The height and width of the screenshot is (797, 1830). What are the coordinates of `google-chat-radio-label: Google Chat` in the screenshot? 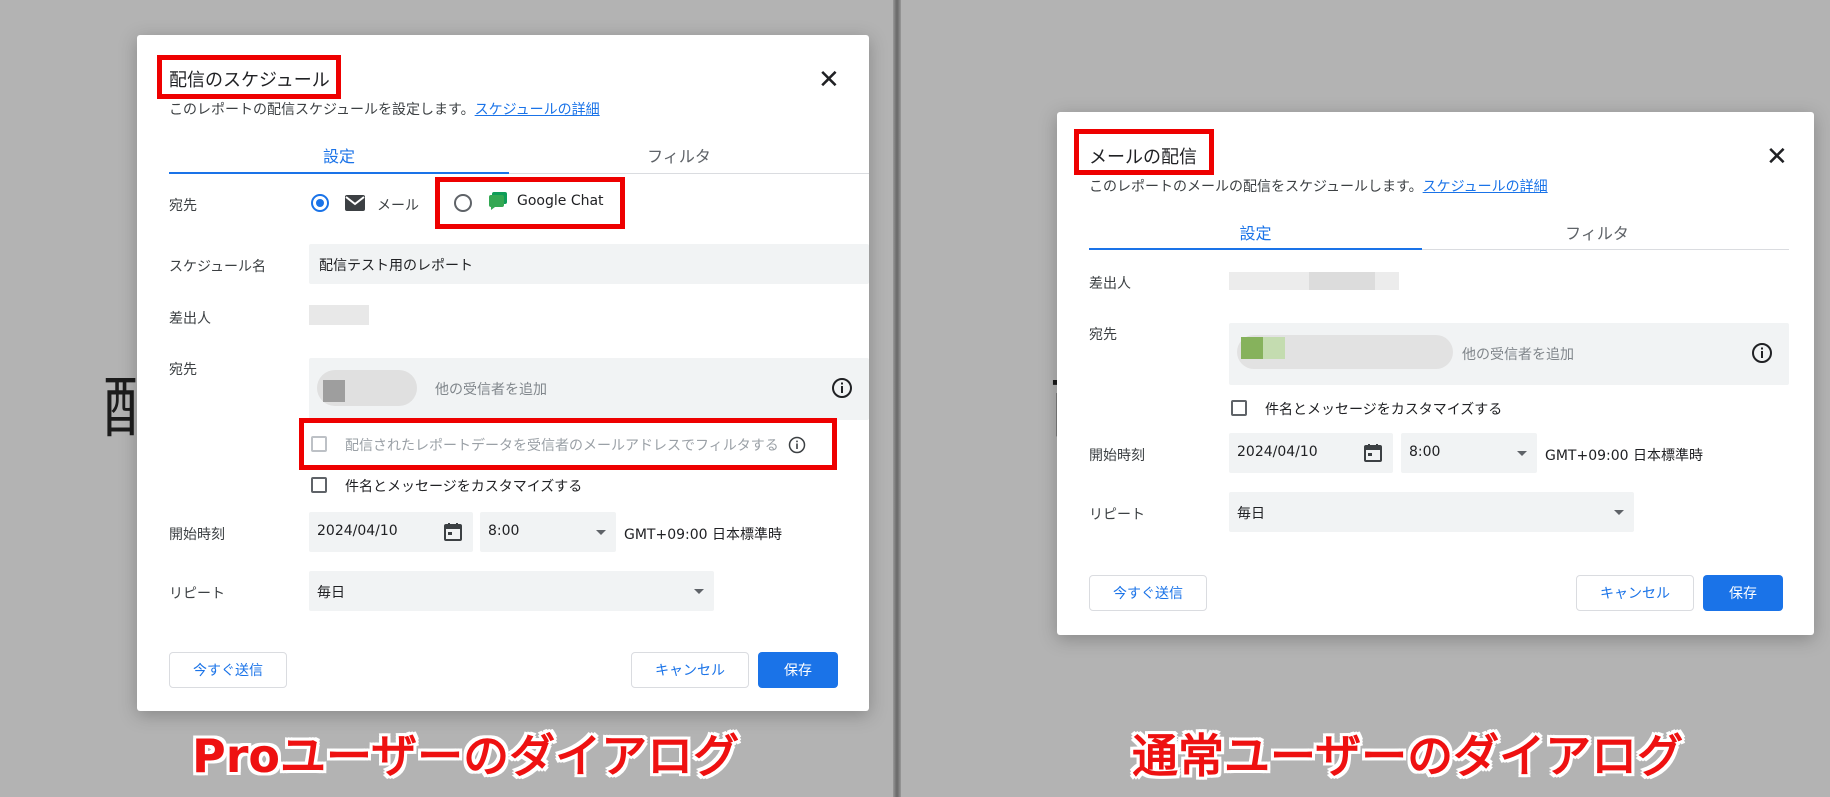 It's located at (560, 201).